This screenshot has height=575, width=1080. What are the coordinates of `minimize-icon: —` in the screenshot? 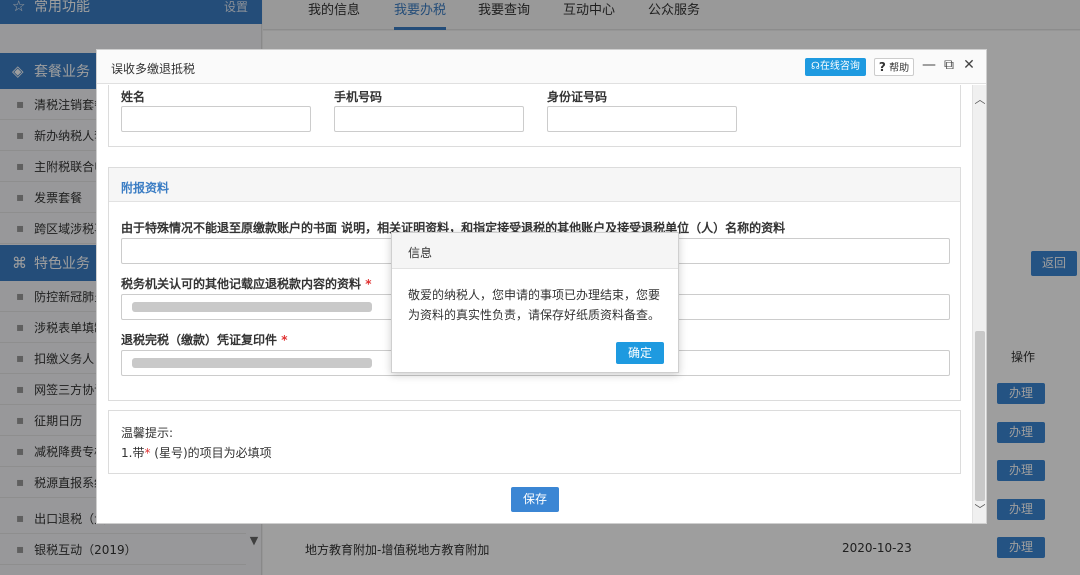 It's located at (929, 65).